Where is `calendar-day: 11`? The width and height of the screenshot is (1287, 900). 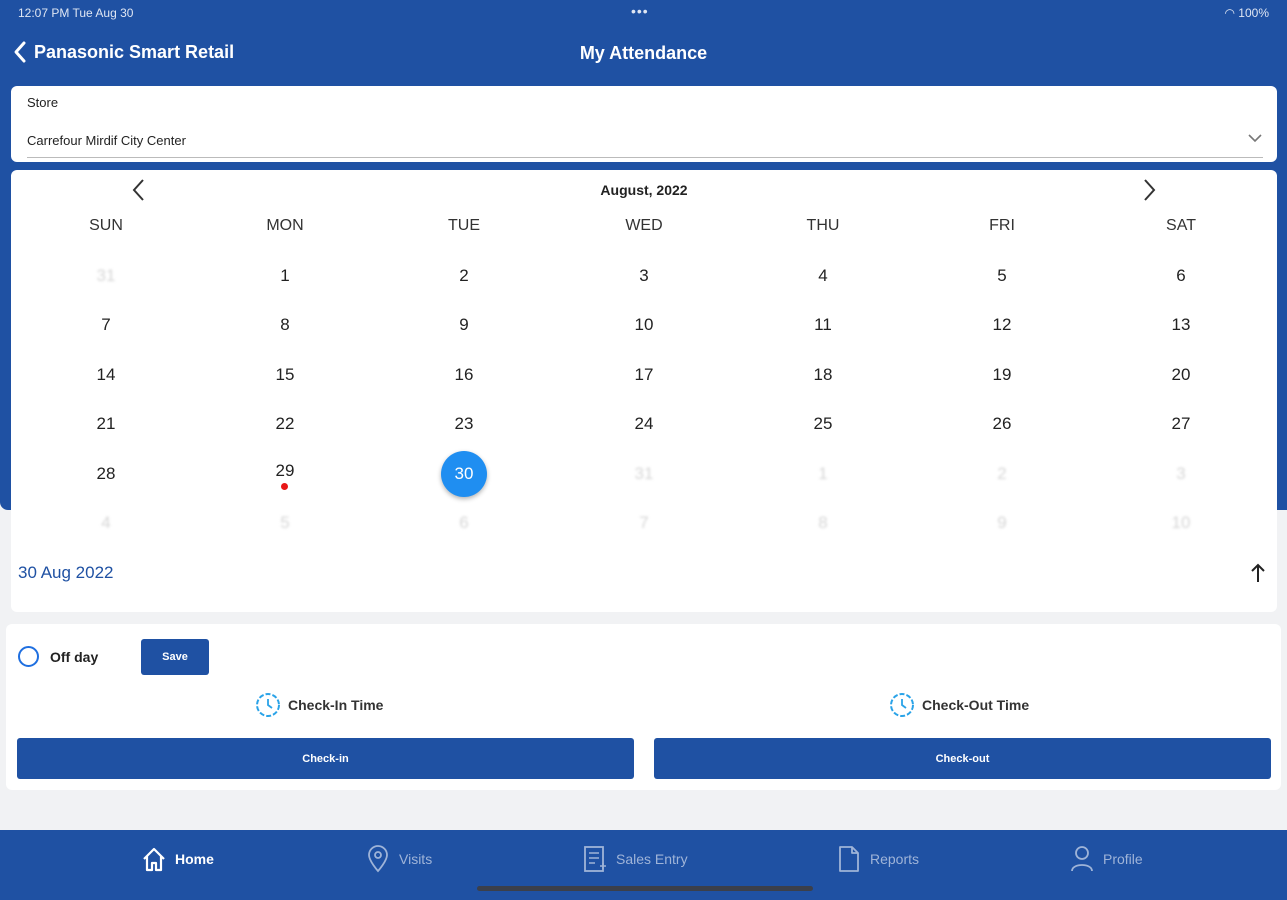 calendar-day: 11 is located at coordinates (823, 325).